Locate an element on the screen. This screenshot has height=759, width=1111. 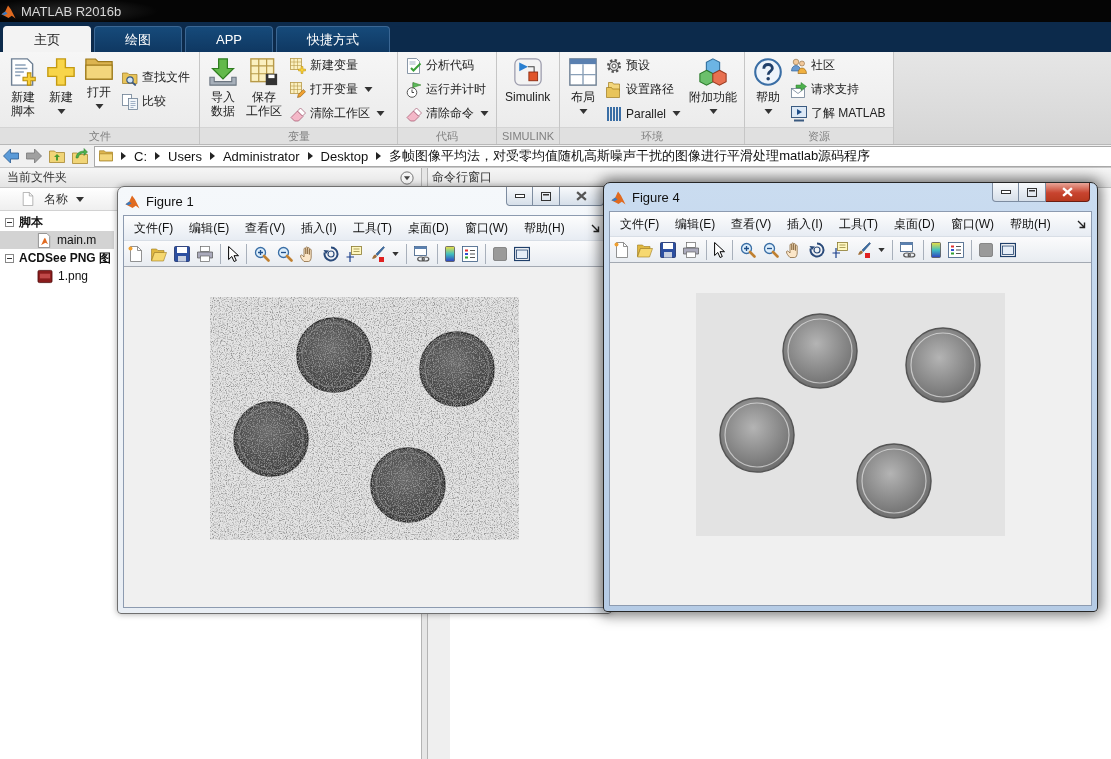
ribbon-button: 附加功能 is located at coordinates (713, 89).